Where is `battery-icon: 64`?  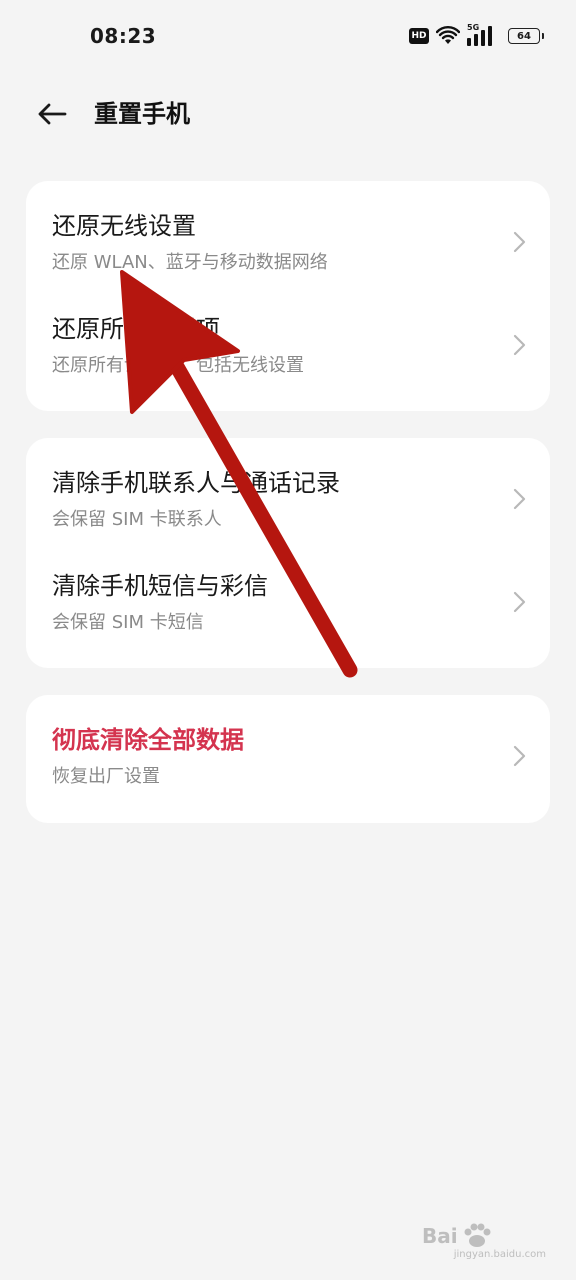
battery-icon: 64 is located at coordinates (526, 36).